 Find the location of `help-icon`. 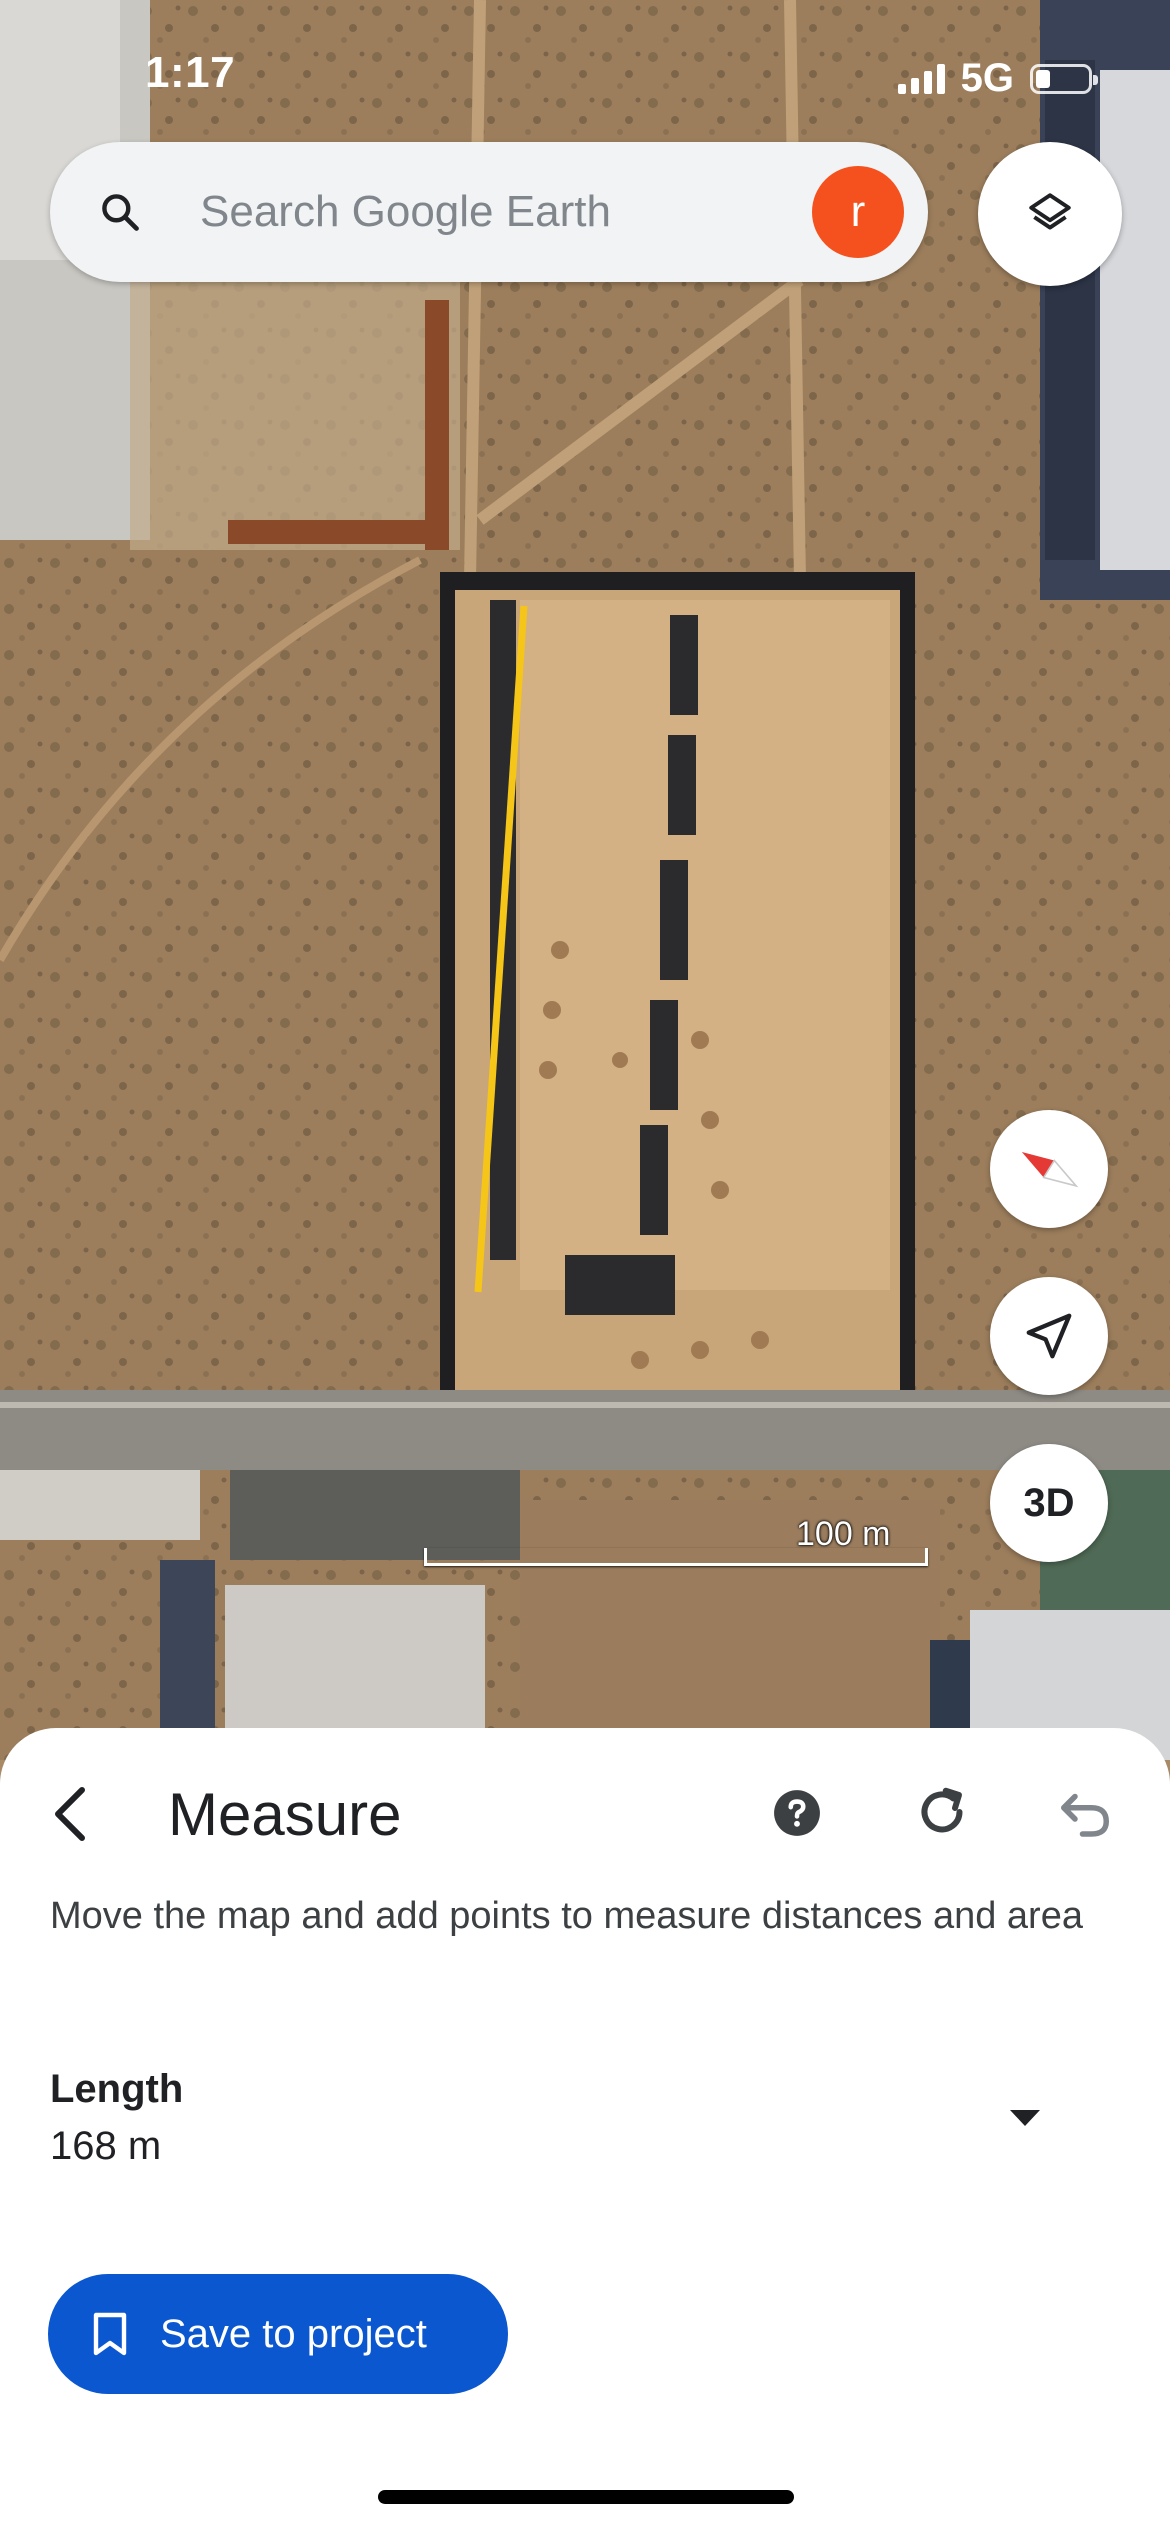

help-icon is located at coordinates (797, 1813).